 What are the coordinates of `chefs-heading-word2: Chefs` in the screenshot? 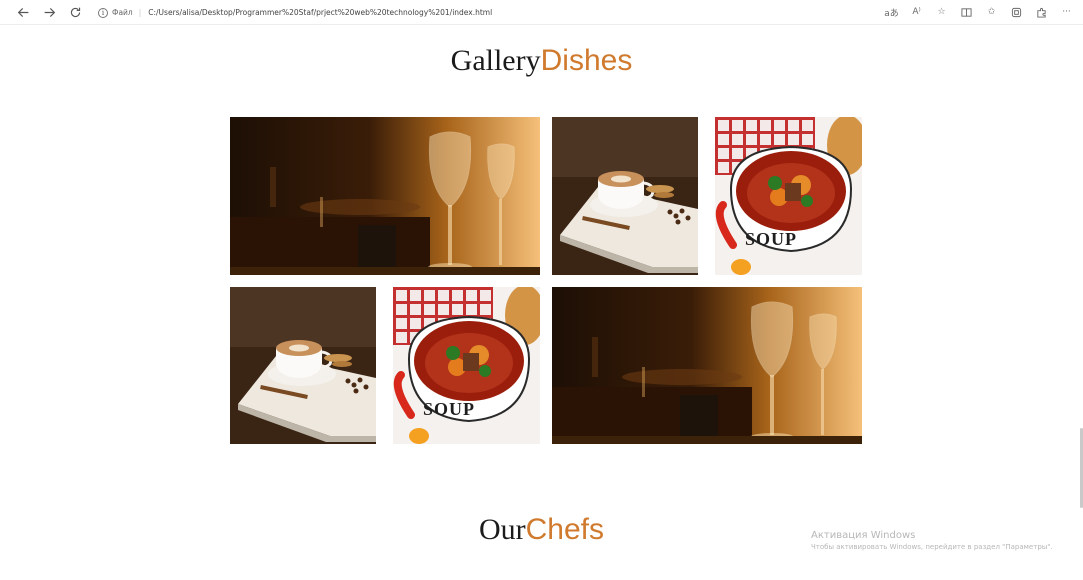 It's located at (565, 529).